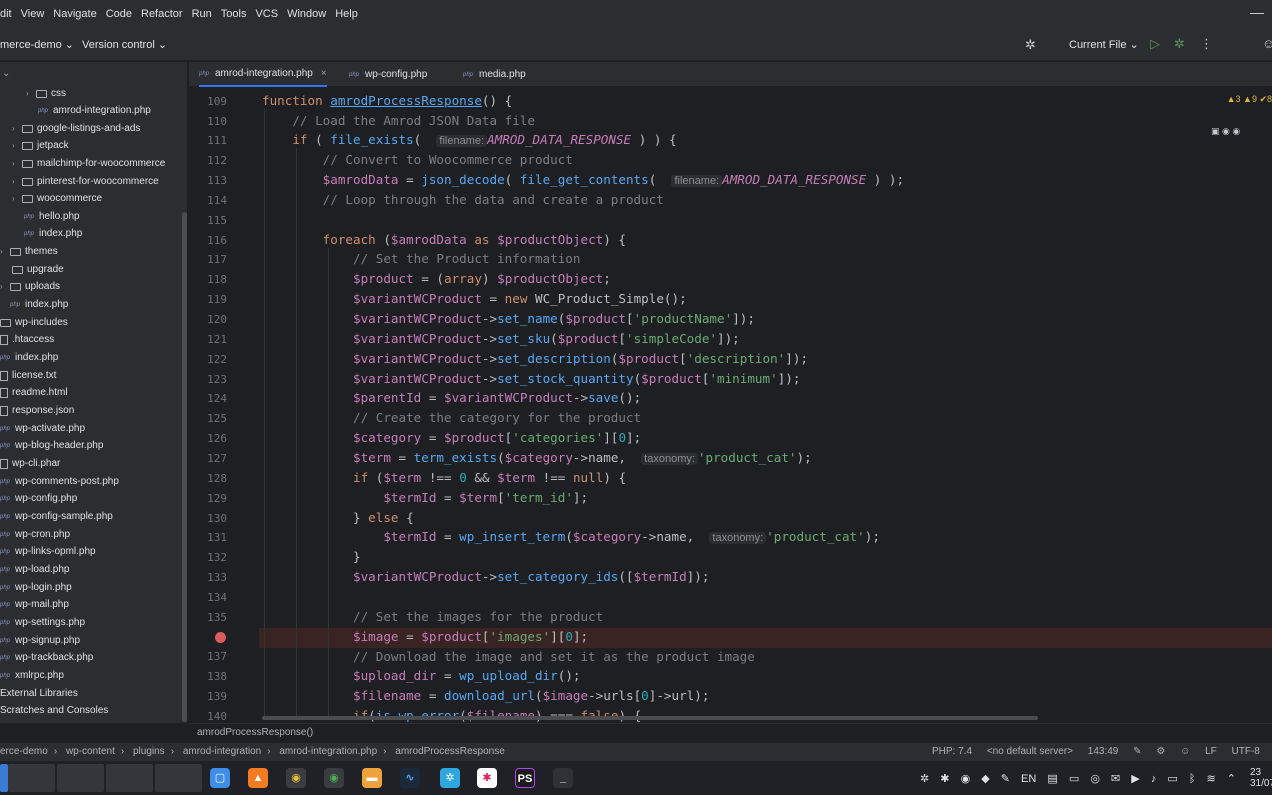 This screenshot has width=1272, height=795. What do you see at coordinates (1095, 779) in the screenshot?
I see `steam-icon: ◎` at bounding box center [1095, 779].